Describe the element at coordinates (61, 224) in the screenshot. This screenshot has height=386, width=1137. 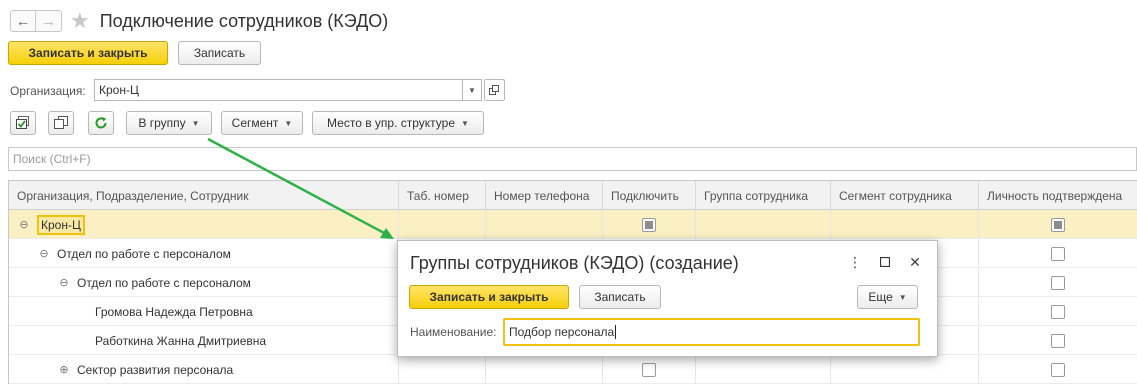
I see `row-name: Крон-Ц` at that location.